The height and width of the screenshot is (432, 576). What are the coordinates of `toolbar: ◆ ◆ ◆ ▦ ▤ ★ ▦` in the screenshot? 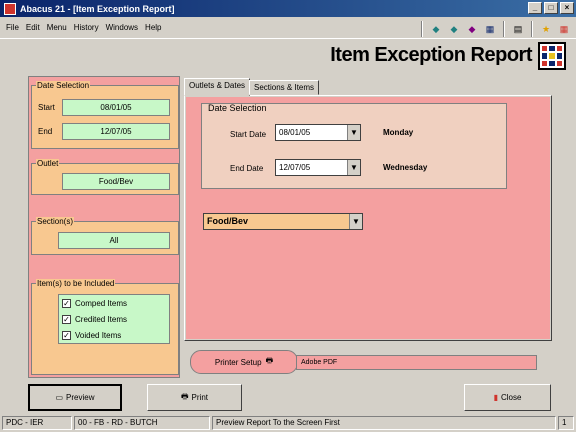 It's located at (495, 29).